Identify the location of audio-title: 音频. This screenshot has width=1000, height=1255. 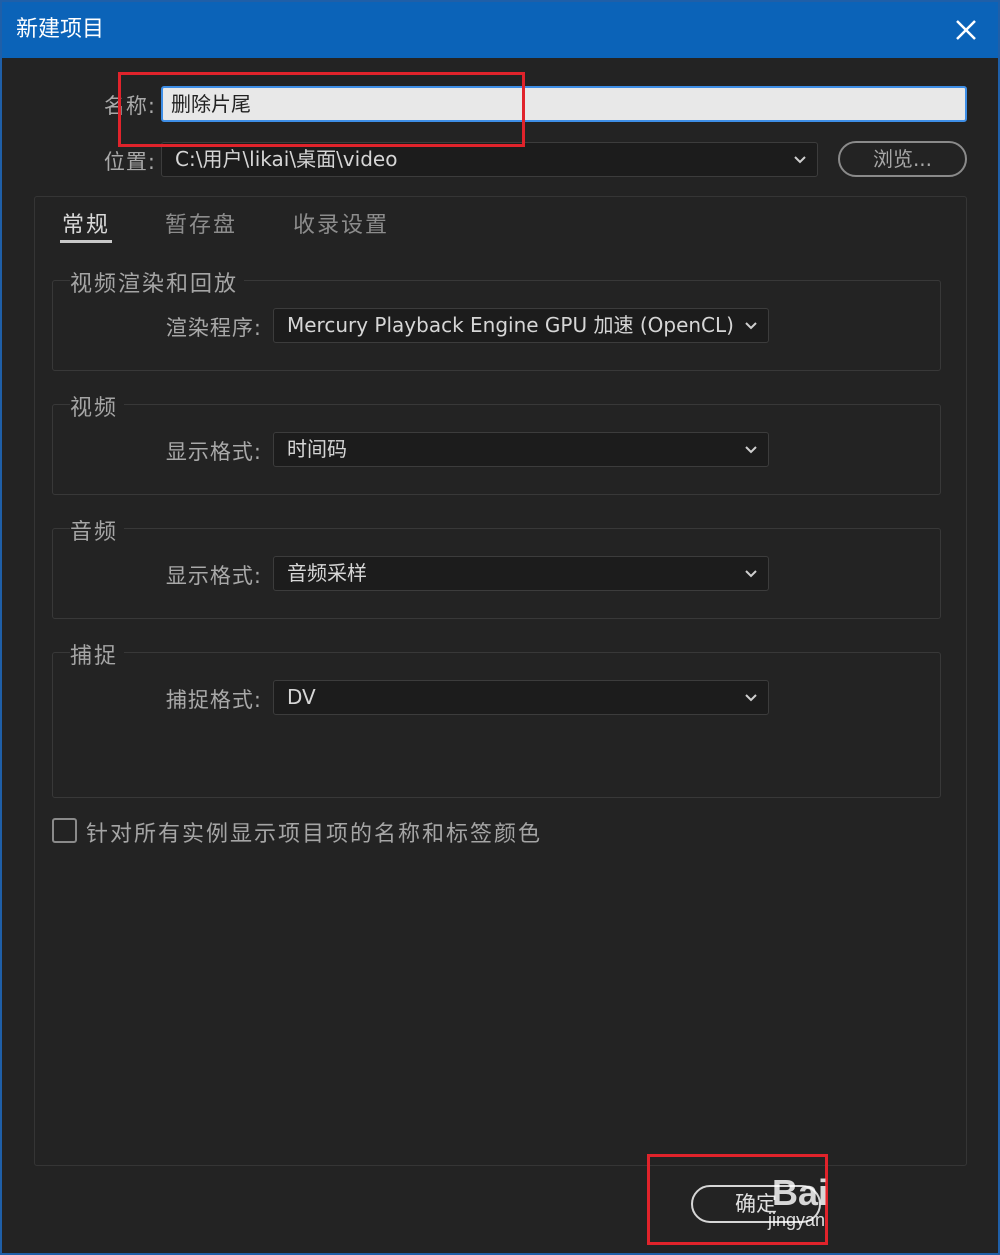
(97, 530).